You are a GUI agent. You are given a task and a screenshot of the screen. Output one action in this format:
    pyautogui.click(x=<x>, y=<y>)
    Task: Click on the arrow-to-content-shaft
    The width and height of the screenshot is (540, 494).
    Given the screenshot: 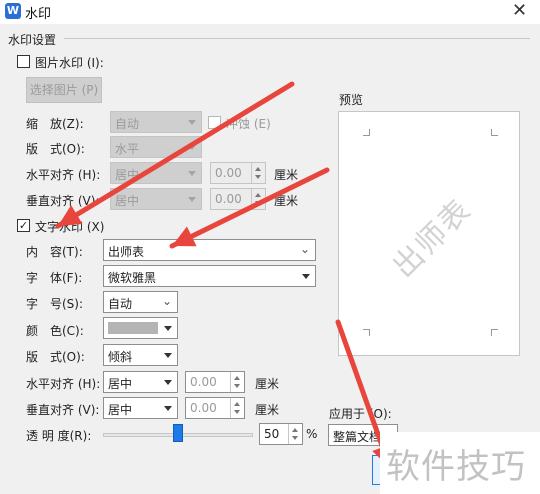 What is the action you would take?
    pyautogui.click(x=249, y=208)
    